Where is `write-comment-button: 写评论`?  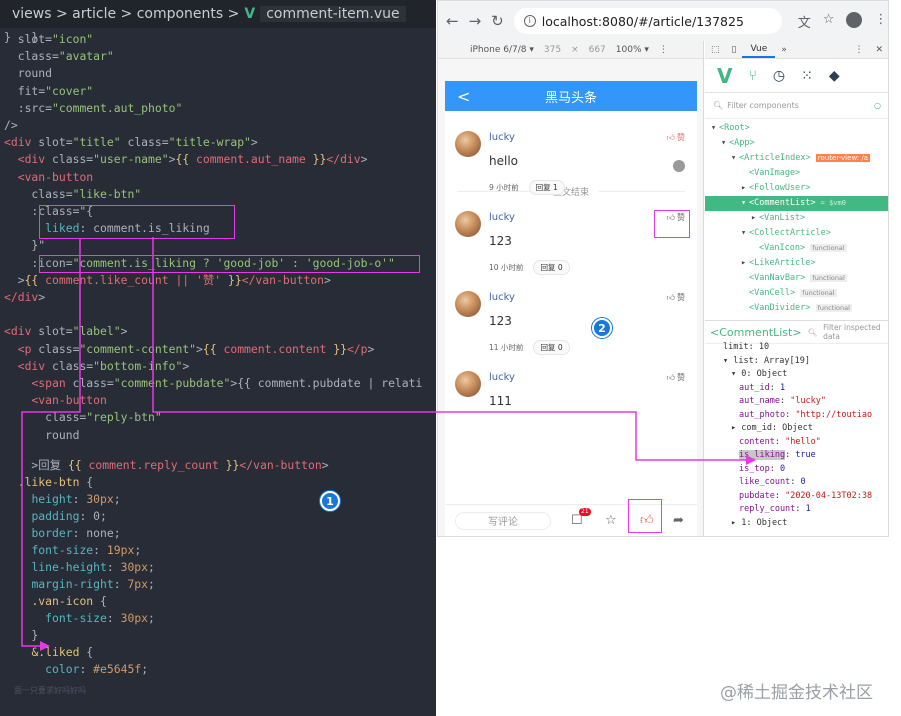 write-comment-button: 写评论 is located at coordinates (503, 520).